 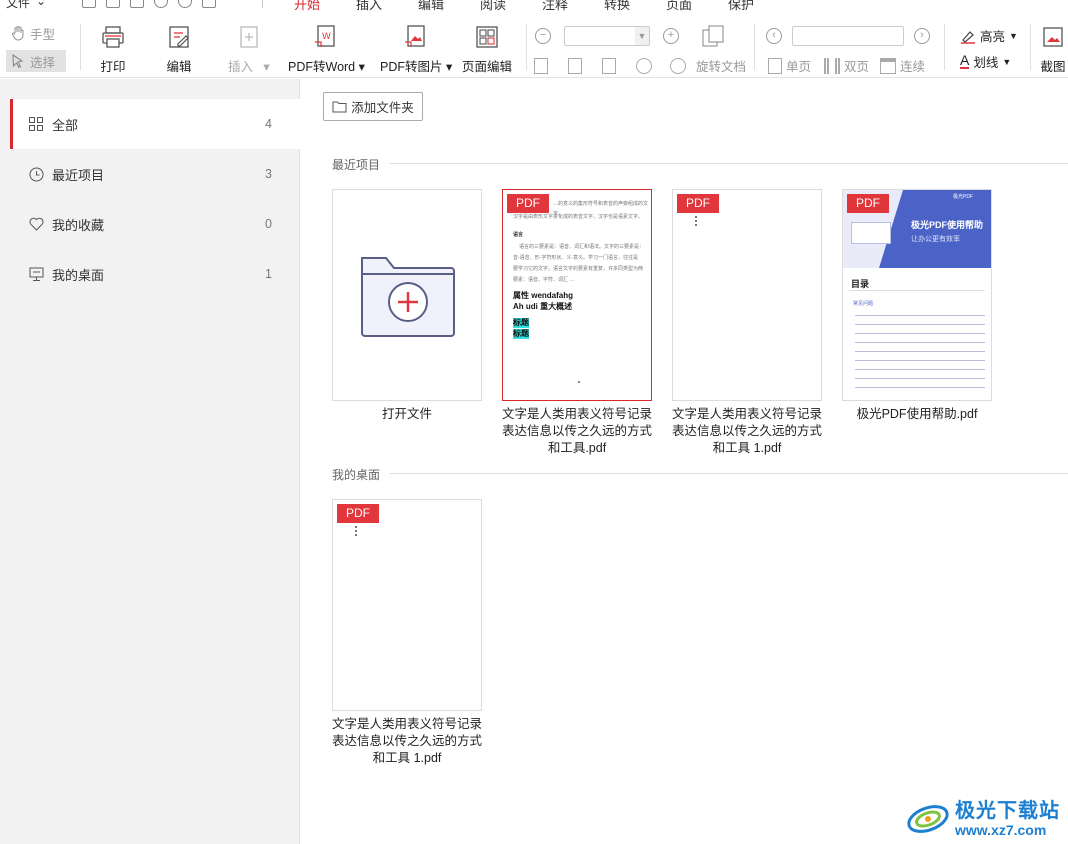 I want to click on sidebar-item-count: 0, so click(x=268, y=224).